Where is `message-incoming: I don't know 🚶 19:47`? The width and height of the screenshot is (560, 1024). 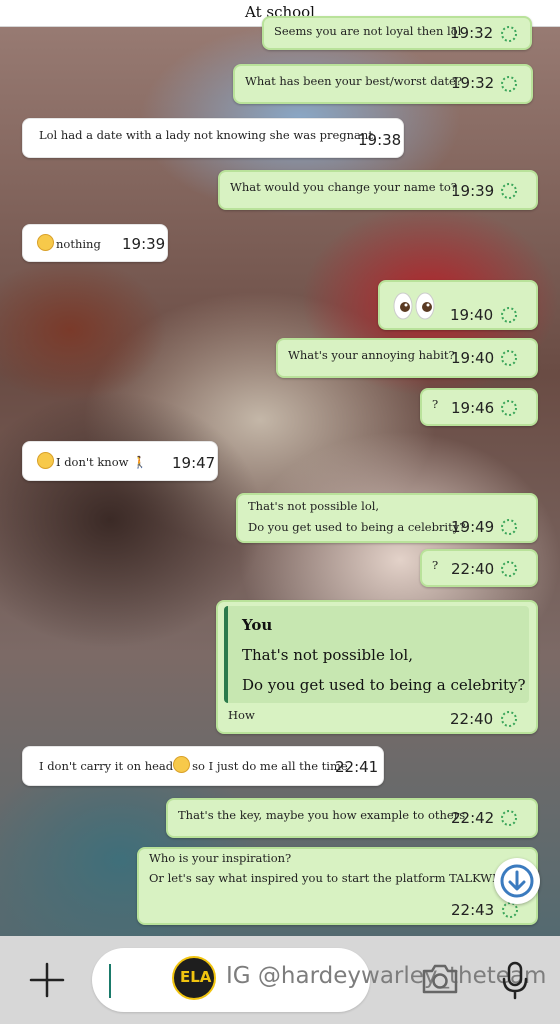
message-incoming: I don't know 🚶 19:47 is located at coordinates (120, 461).